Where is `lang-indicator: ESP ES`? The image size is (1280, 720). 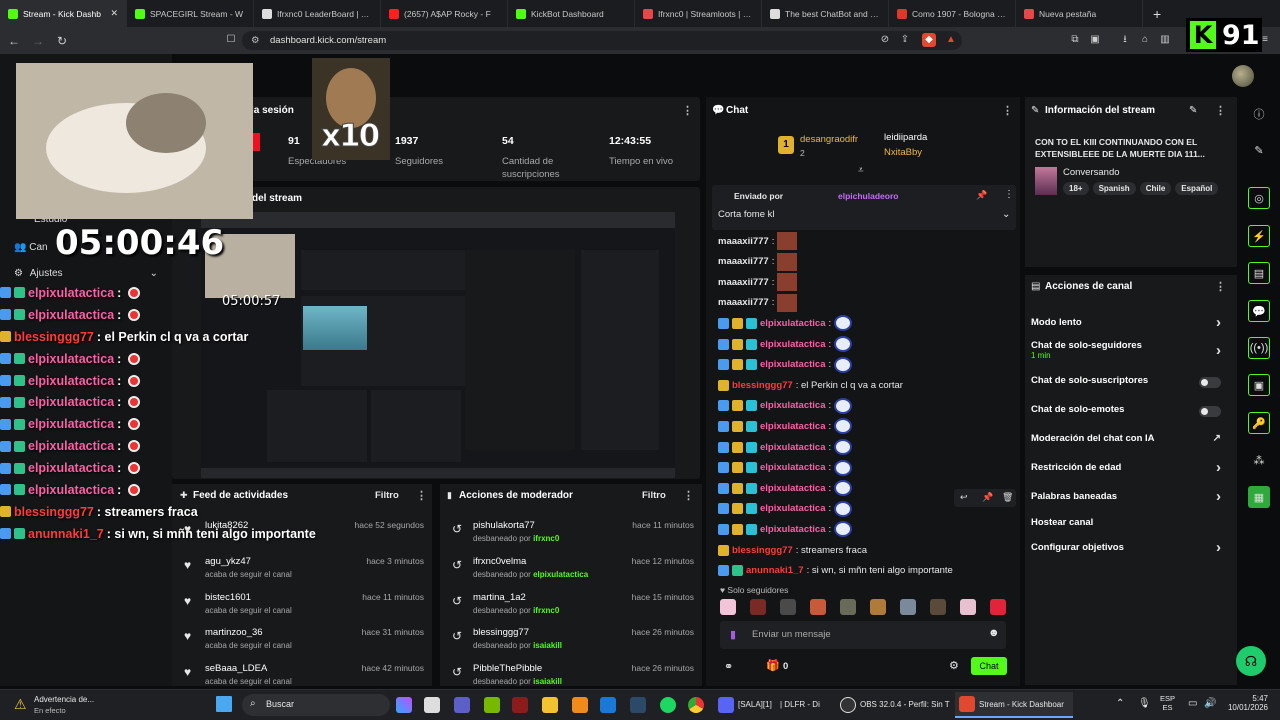 lang-indicator: ESP ES is located at coordinates (1167, 703).